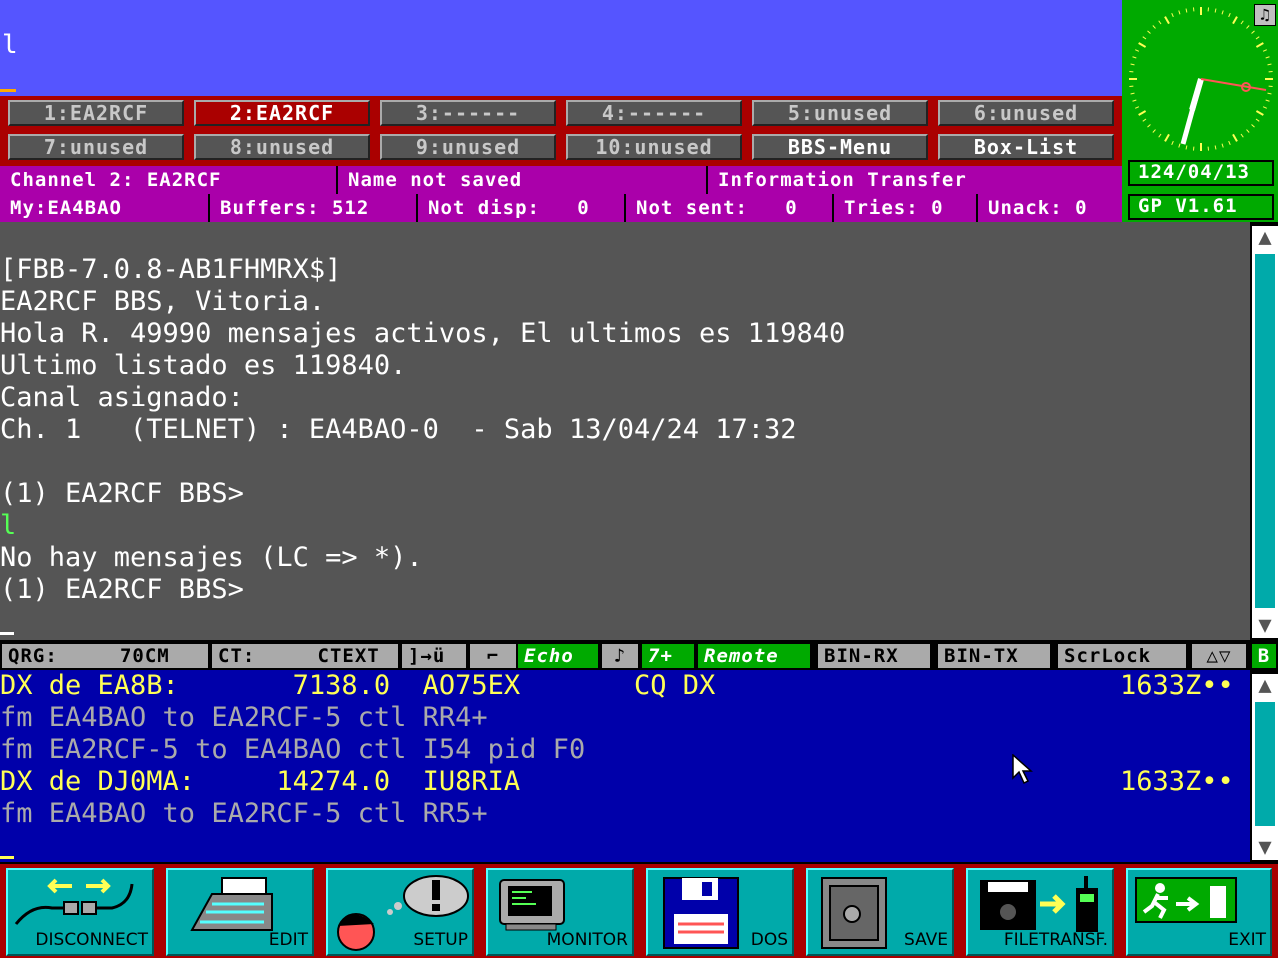 This screenshot has height=958, width=1278. What do you see at coordinates (1026, 113) in the screenshot?
I see `channel-button: 6:unused` at bounding box center [1026, 113].